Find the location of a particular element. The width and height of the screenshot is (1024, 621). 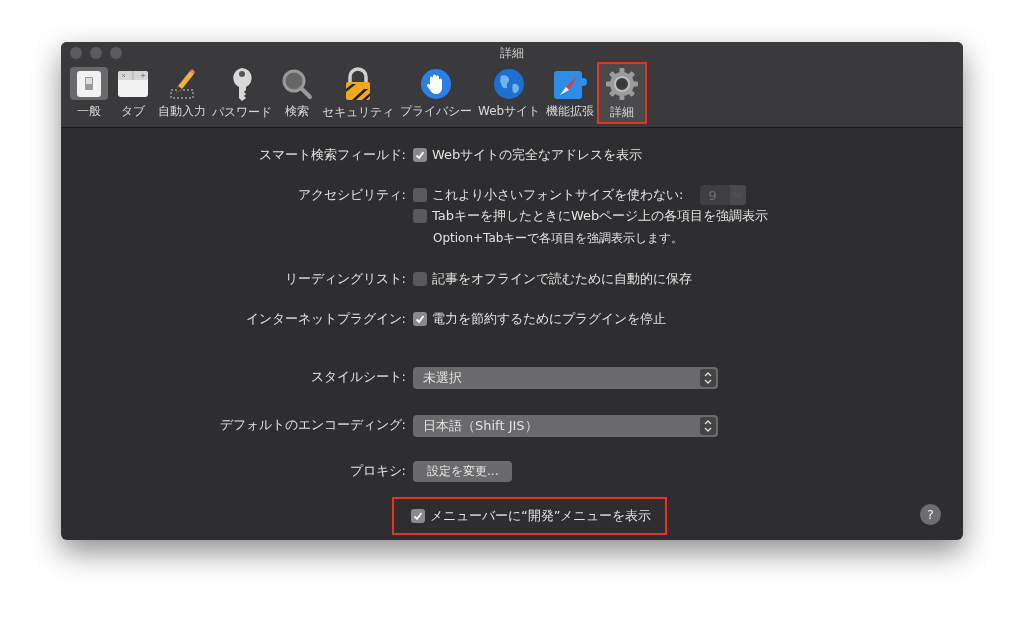

globe-icon is located at coordinates (509, 83).